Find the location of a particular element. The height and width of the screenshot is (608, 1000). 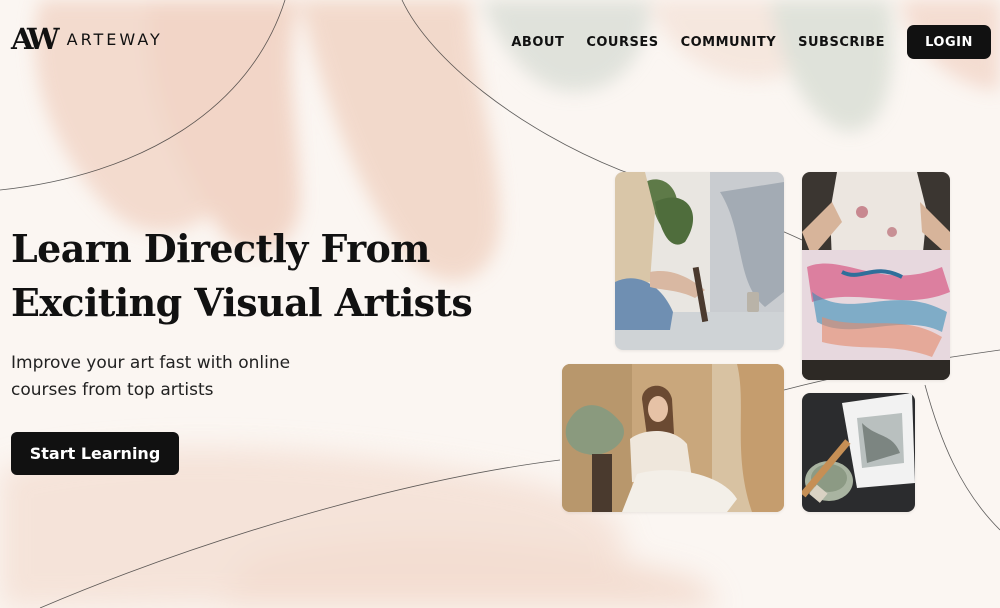

nav-link-community: COMMUNITY is located at coordinates (729, 42).